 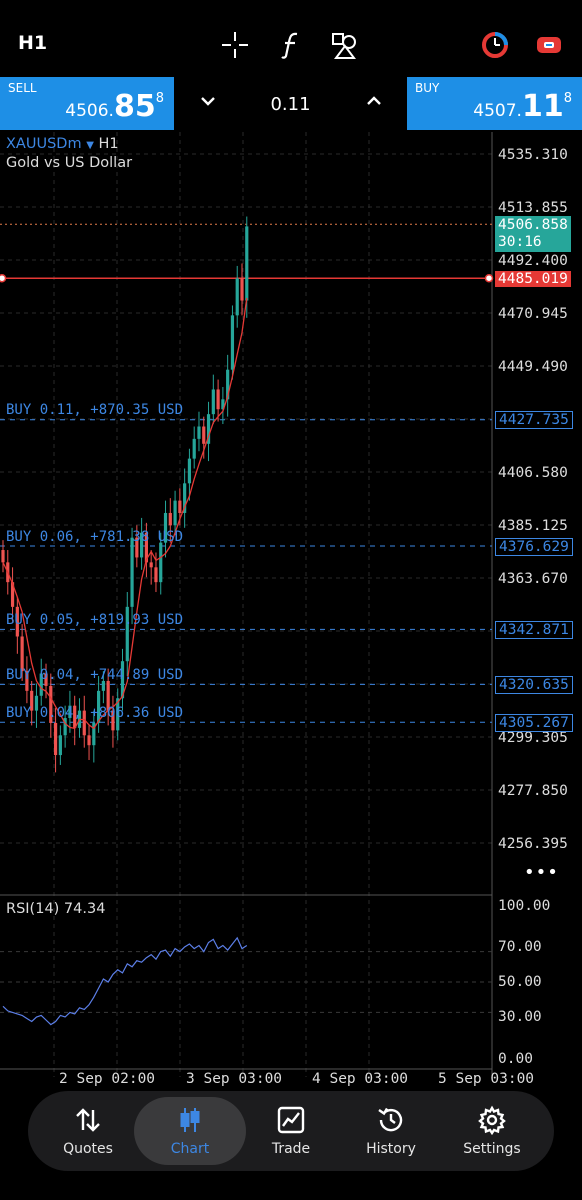 I want to click on top-bar: H1, so click(x=291, y=38).